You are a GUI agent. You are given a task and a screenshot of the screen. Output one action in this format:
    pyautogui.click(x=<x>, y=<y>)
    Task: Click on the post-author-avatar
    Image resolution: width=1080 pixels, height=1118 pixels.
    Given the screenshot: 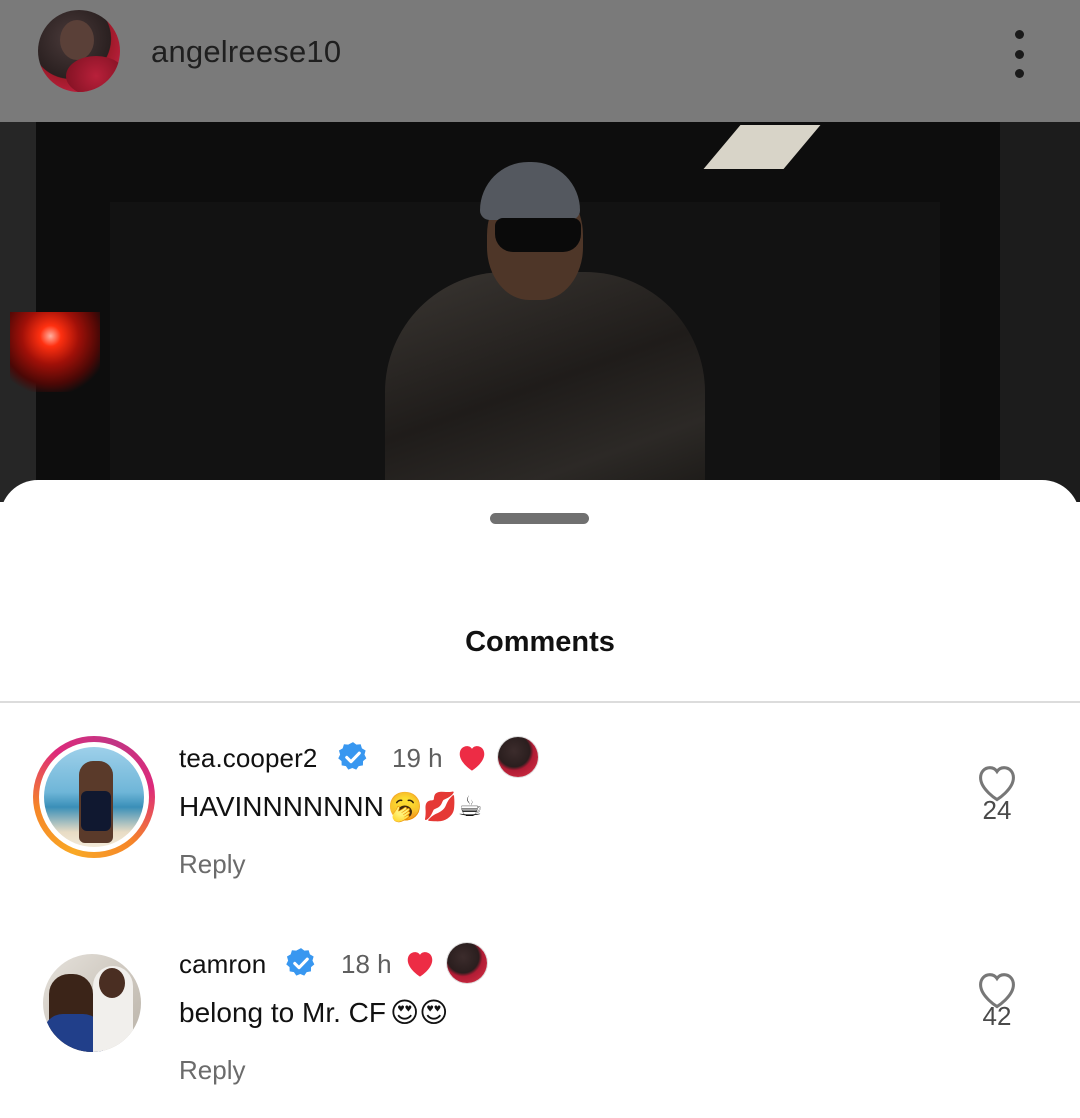 What is the action you would take?
    pyautogui.click(x=79, y=51)
    